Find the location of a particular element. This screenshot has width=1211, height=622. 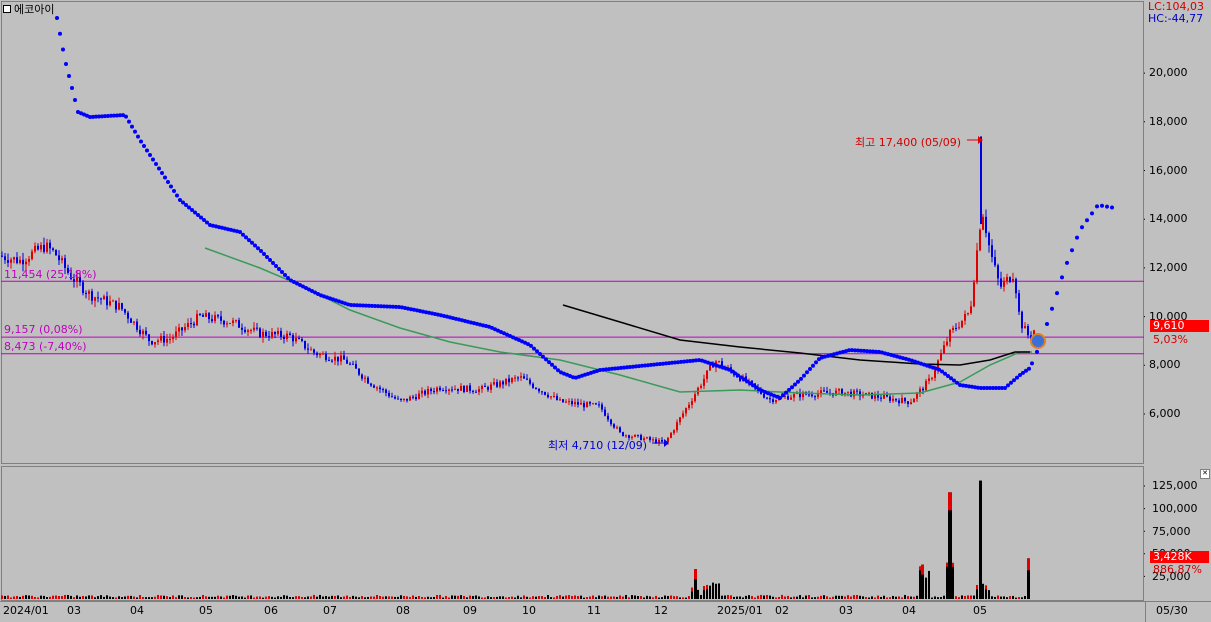

current-price-tag: 9,610 is located at coordinates (1179, 326).